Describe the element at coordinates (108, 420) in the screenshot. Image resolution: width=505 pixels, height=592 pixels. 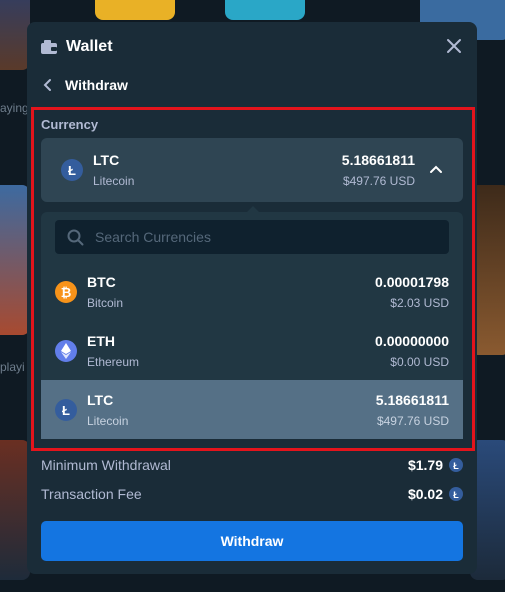
I see `option-name: Litecoin` at that location.